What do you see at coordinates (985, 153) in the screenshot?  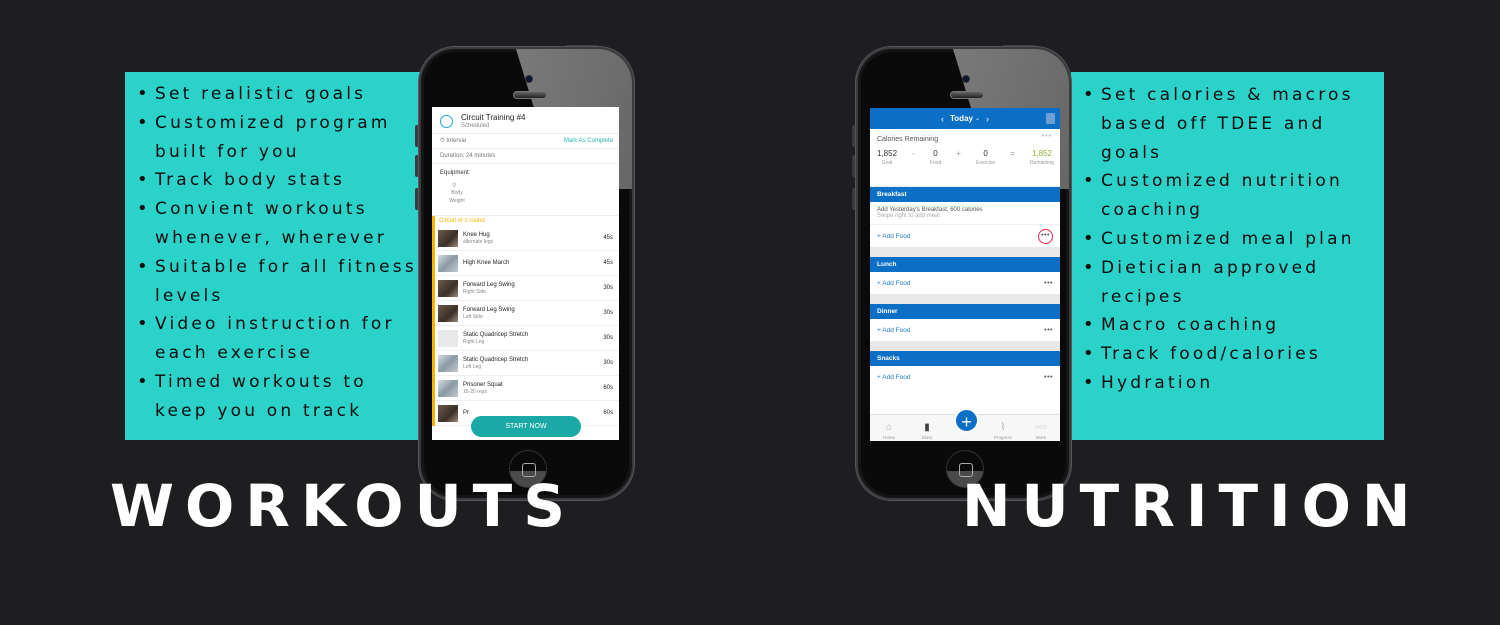 I see `exercise-value: 0` at bounding box center [985, 153].